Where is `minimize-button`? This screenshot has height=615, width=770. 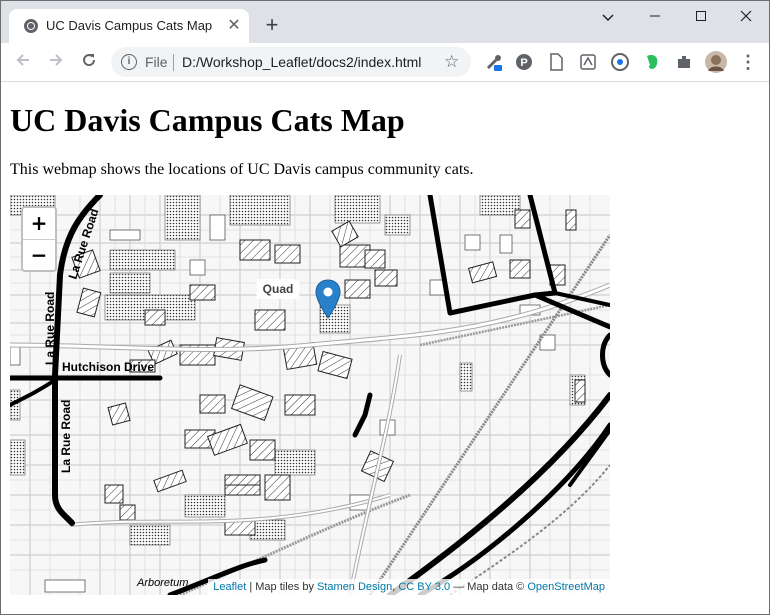 minimize-button is located at coordinates (655, 17).